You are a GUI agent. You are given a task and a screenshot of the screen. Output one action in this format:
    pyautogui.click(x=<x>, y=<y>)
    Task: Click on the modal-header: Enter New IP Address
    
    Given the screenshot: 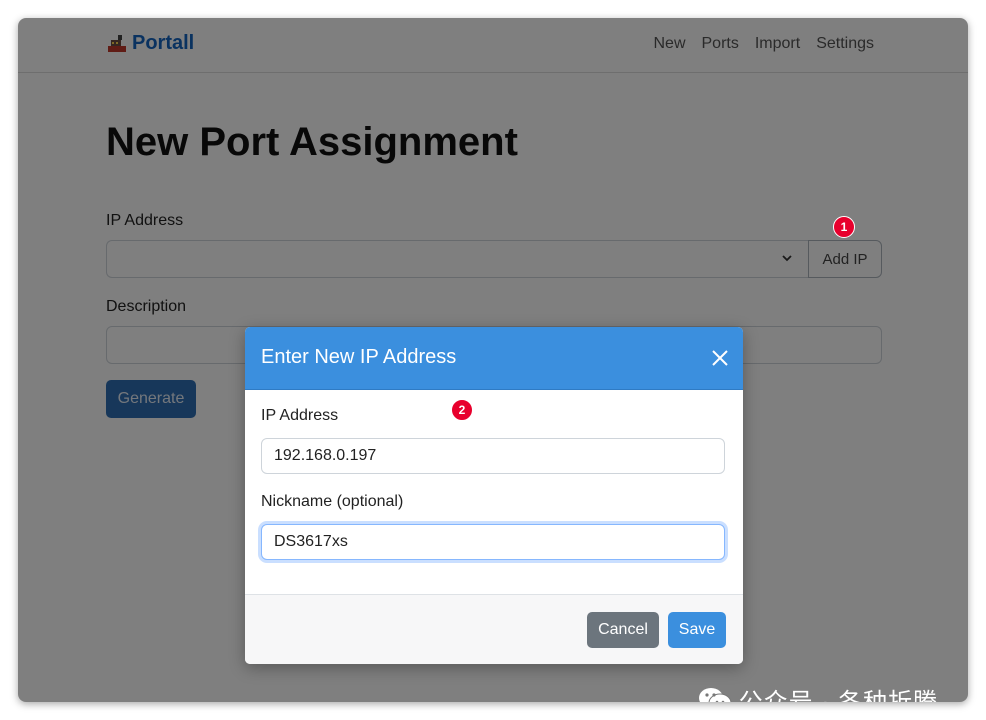 What is the action you would take?
    pyautogui.click(x=494, y=358)
    